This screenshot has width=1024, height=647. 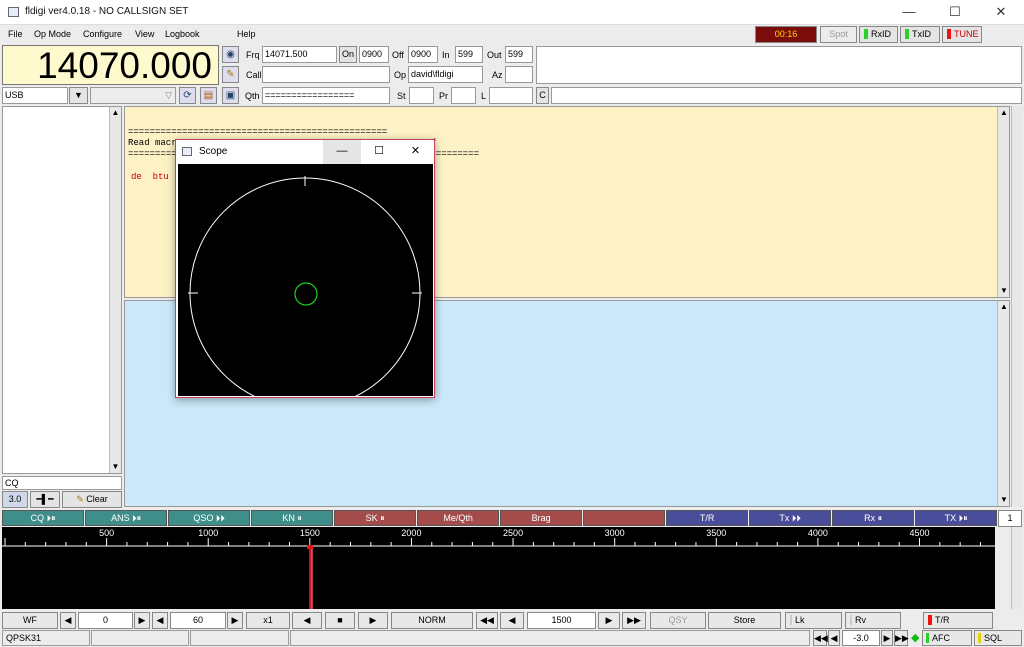 I want to click on refresh-icon: ⟳, so click(x=187, y=95).